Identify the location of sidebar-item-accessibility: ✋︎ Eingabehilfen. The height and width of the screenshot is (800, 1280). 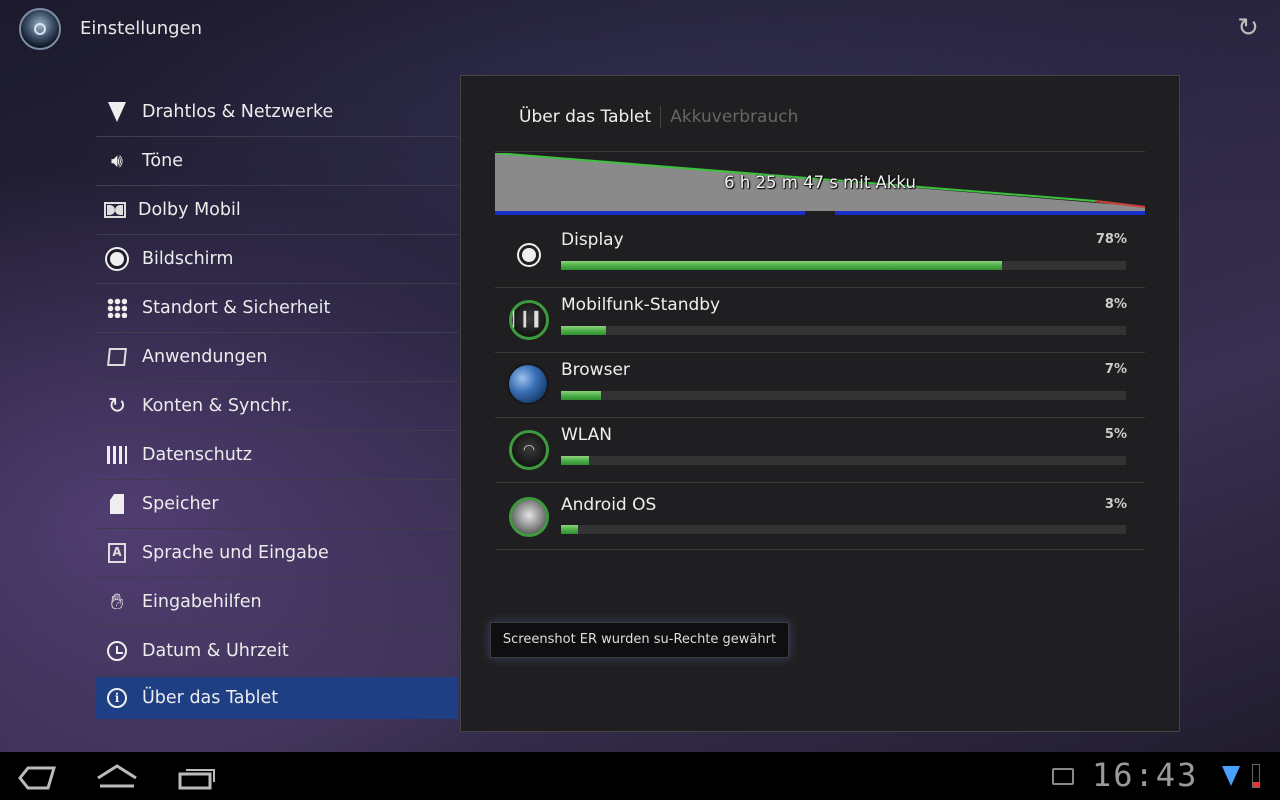
(277, 602).